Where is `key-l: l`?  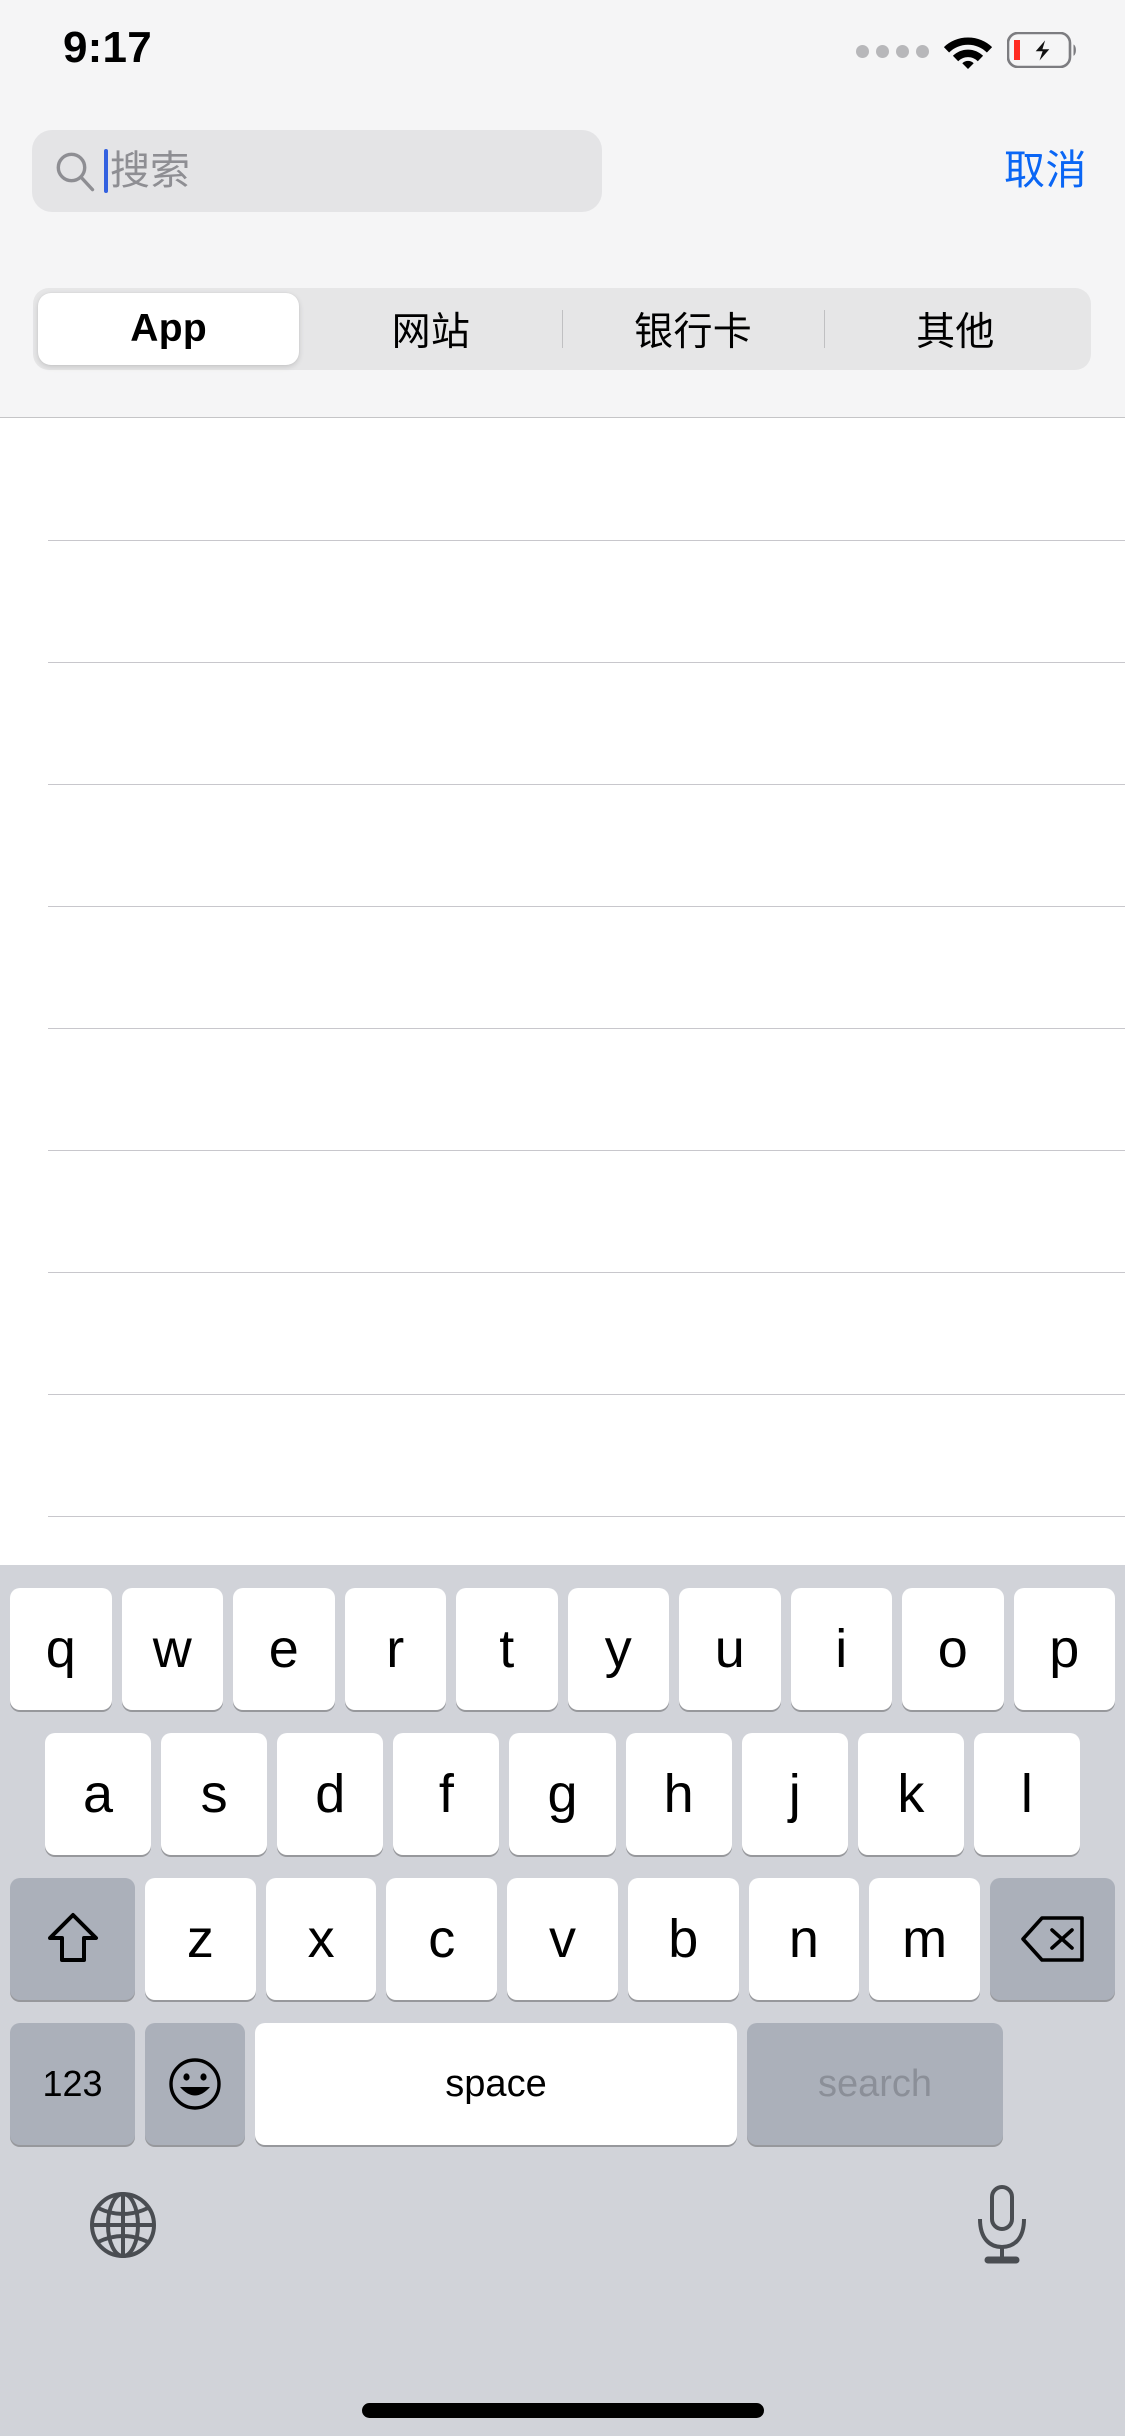
key-l: l is located at coordinates (1026, 1794).